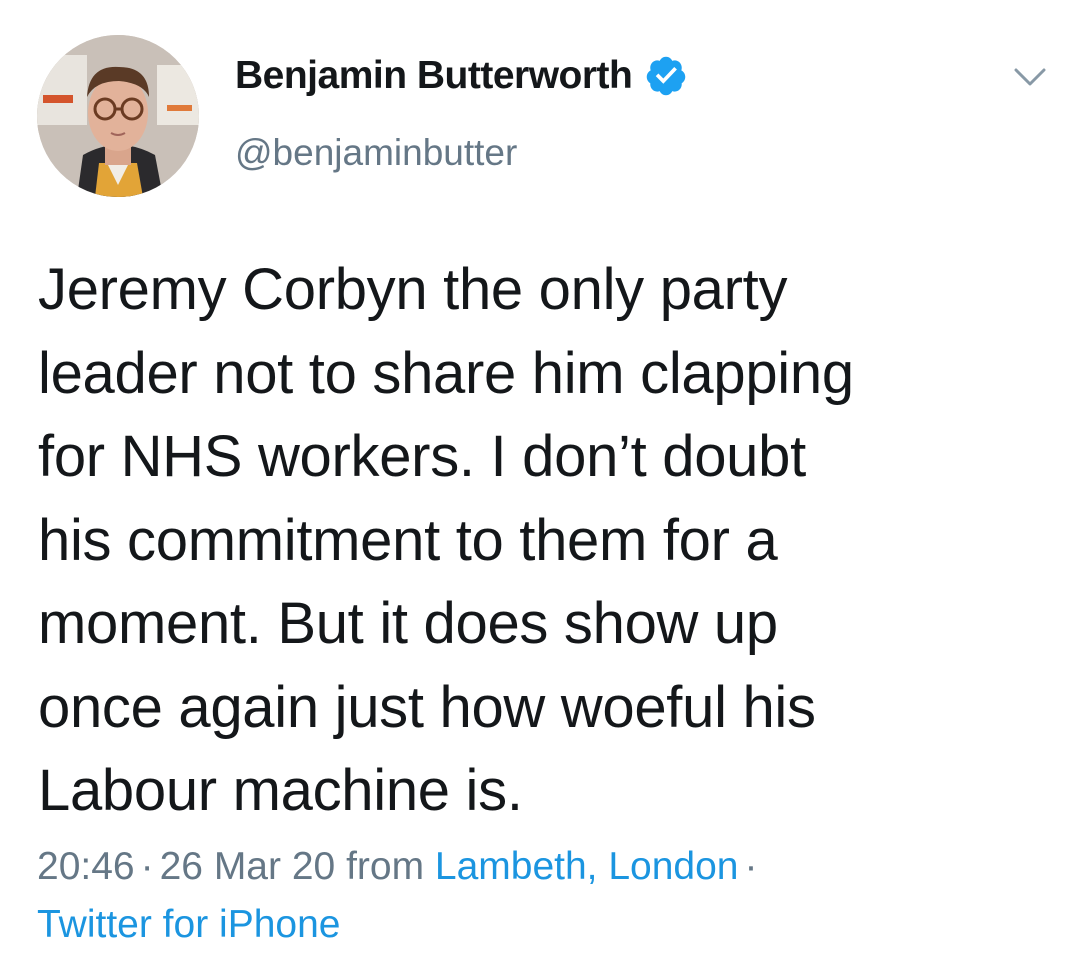  I want to click on tweet-meta-row-1: 20:46 · 26 Mar 20 from Lambeth, London ·, so click(537, 867).